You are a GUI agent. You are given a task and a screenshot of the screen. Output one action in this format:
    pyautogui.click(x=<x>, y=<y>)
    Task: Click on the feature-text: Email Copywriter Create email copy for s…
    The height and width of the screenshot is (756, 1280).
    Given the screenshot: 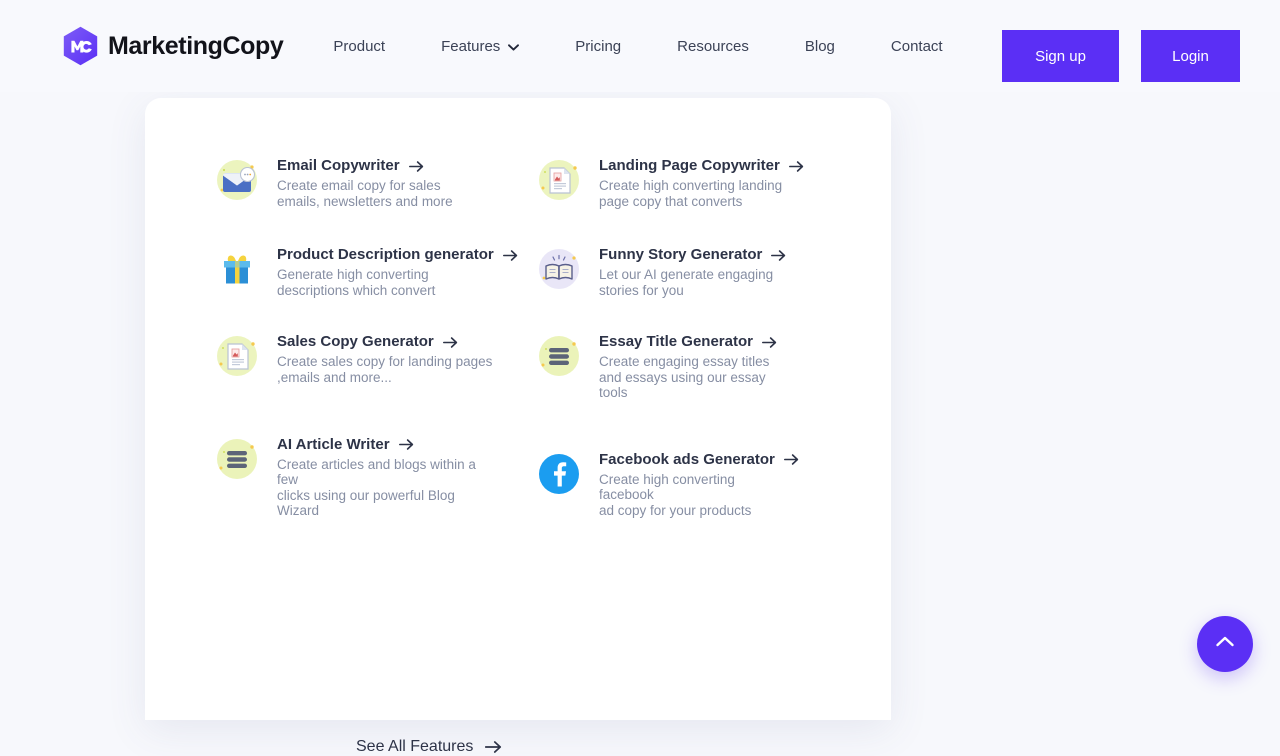 What is the action you would take?
    pyautogui.click(x=358, y=181)
    